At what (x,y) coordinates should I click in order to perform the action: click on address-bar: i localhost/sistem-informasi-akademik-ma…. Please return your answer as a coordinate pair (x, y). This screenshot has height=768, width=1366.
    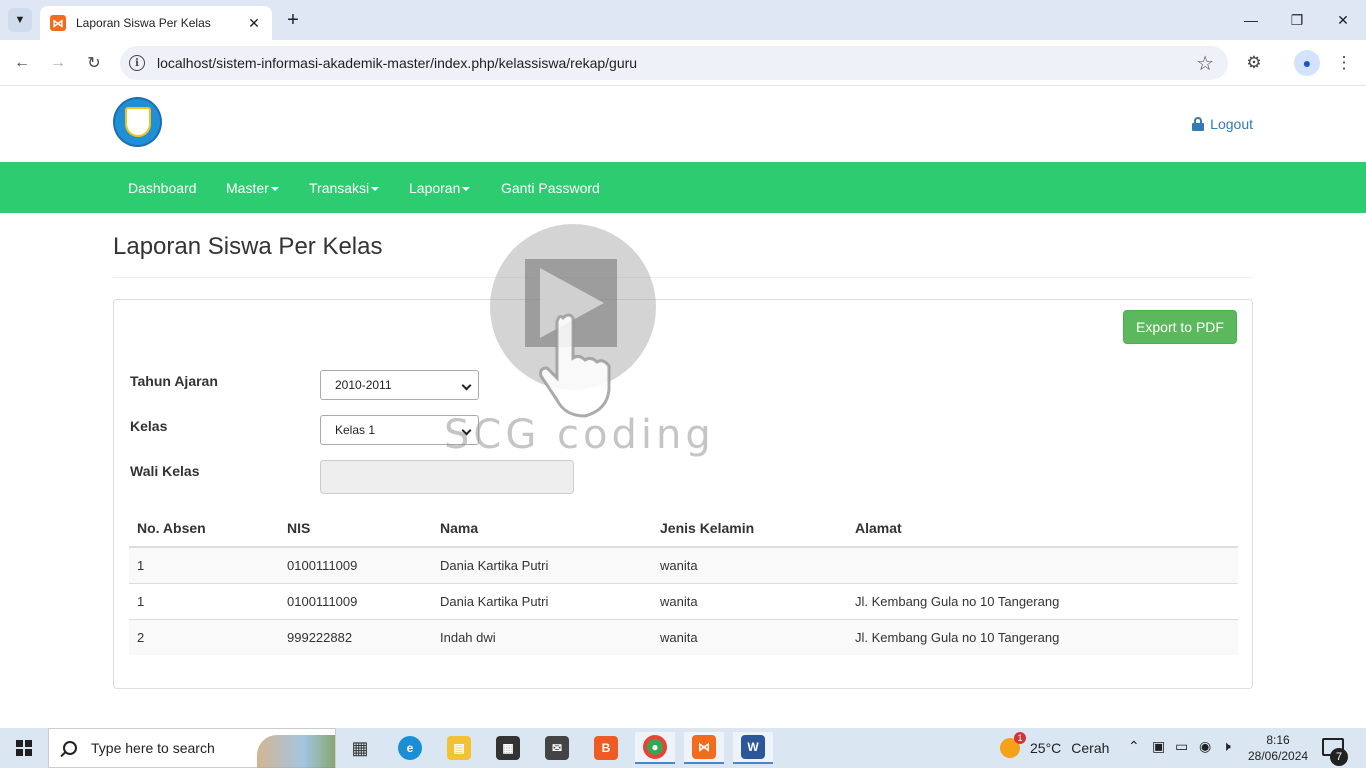
    Looking at the image, I should click on (674, 63).